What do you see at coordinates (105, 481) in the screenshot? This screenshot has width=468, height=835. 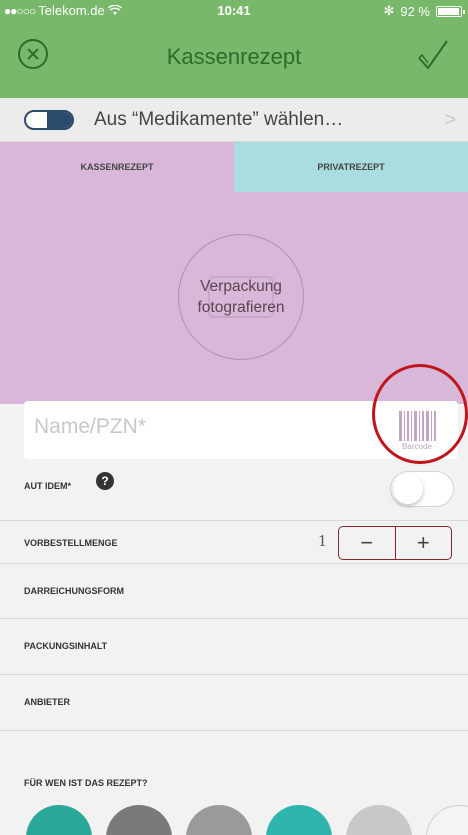 I see `help-icon: ?` at bounding box center [105, 481].